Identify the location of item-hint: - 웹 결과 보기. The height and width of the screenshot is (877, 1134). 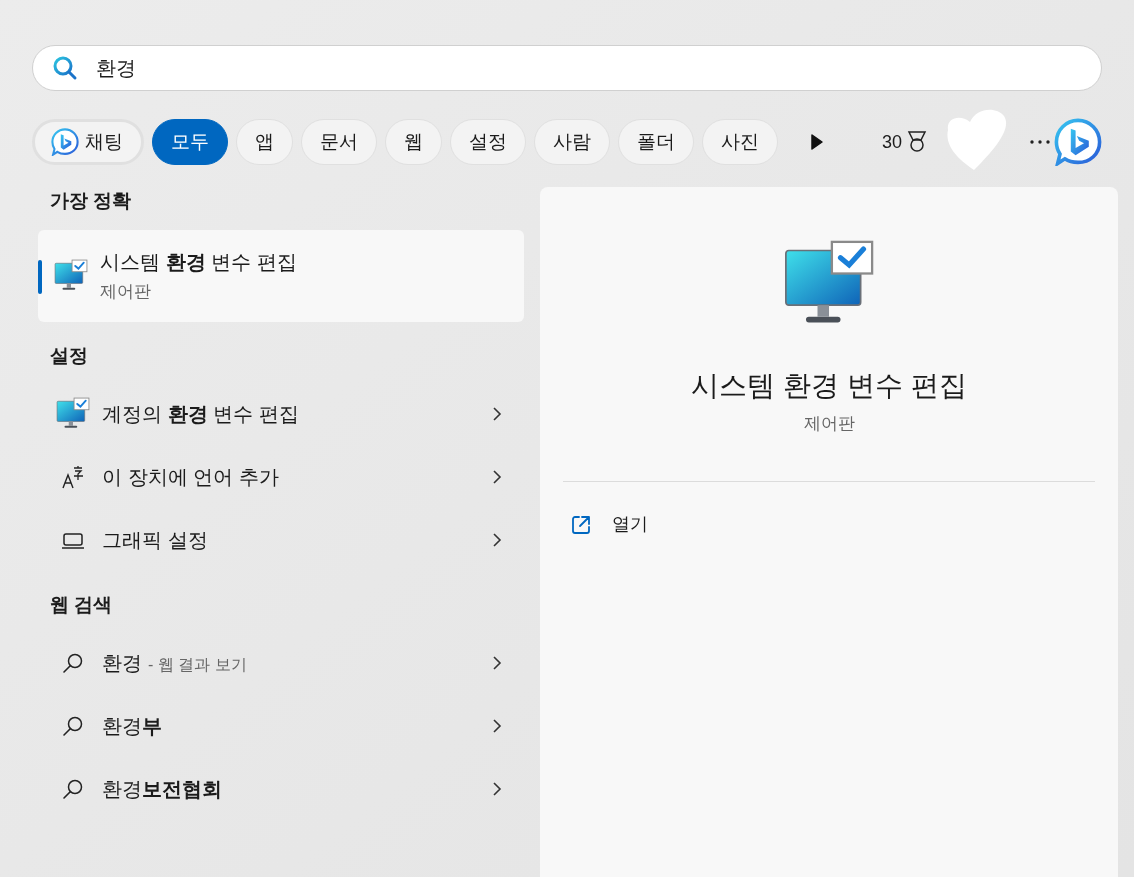
(197, 665).